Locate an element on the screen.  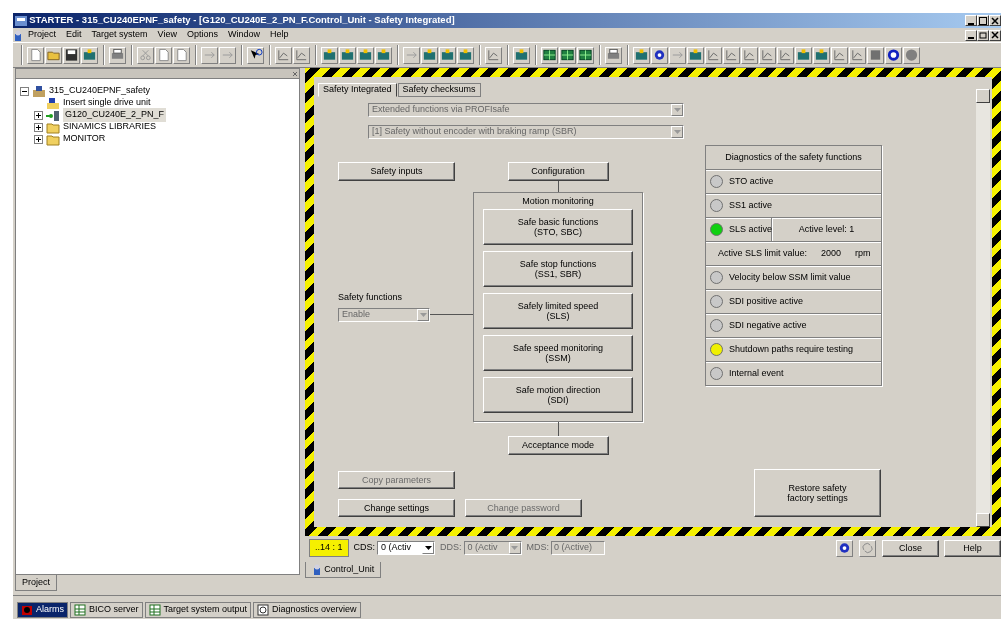
restore-button: Restore safety factory settings is located at coordinates (817, 493).